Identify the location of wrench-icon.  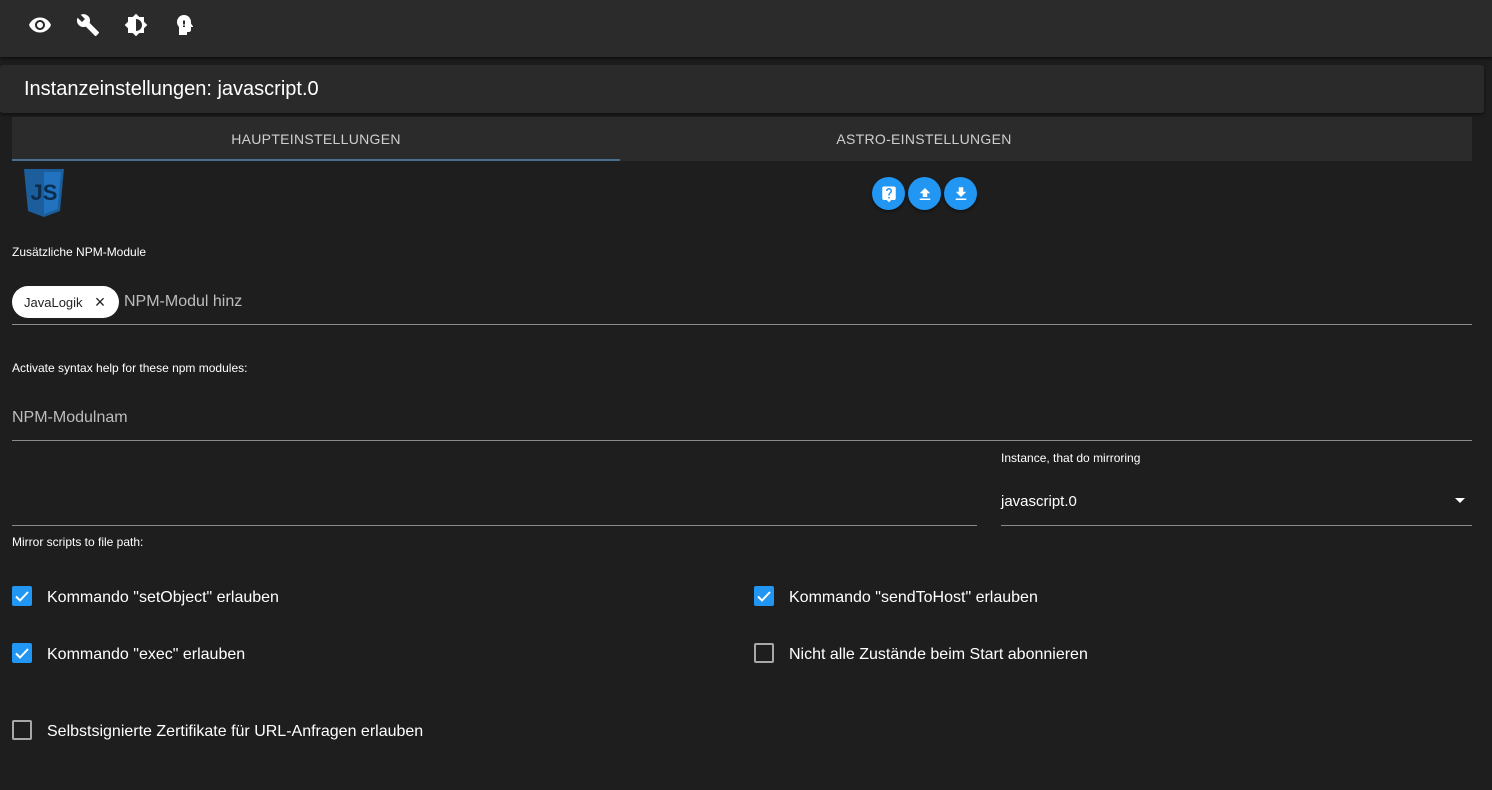
(88, 25).